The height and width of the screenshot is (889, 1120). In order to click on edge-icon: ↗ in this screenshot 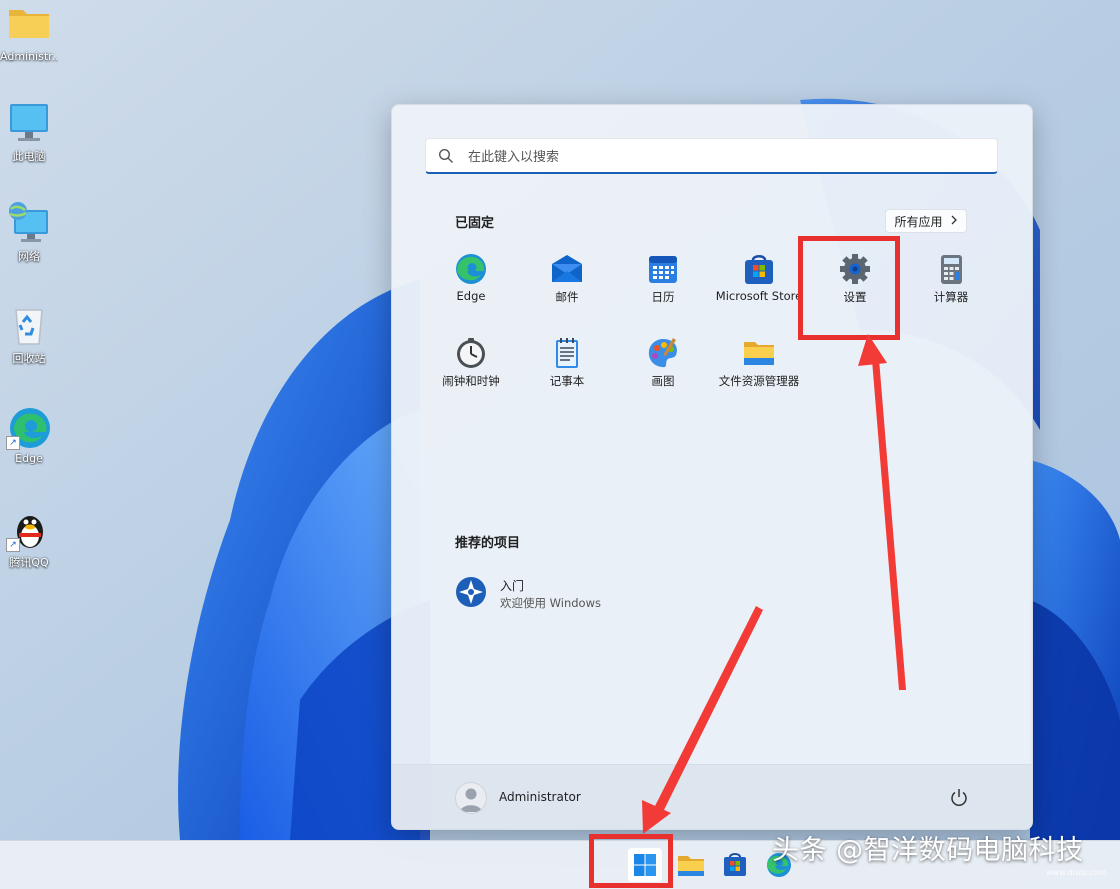, I will do `click(29, 427)`.